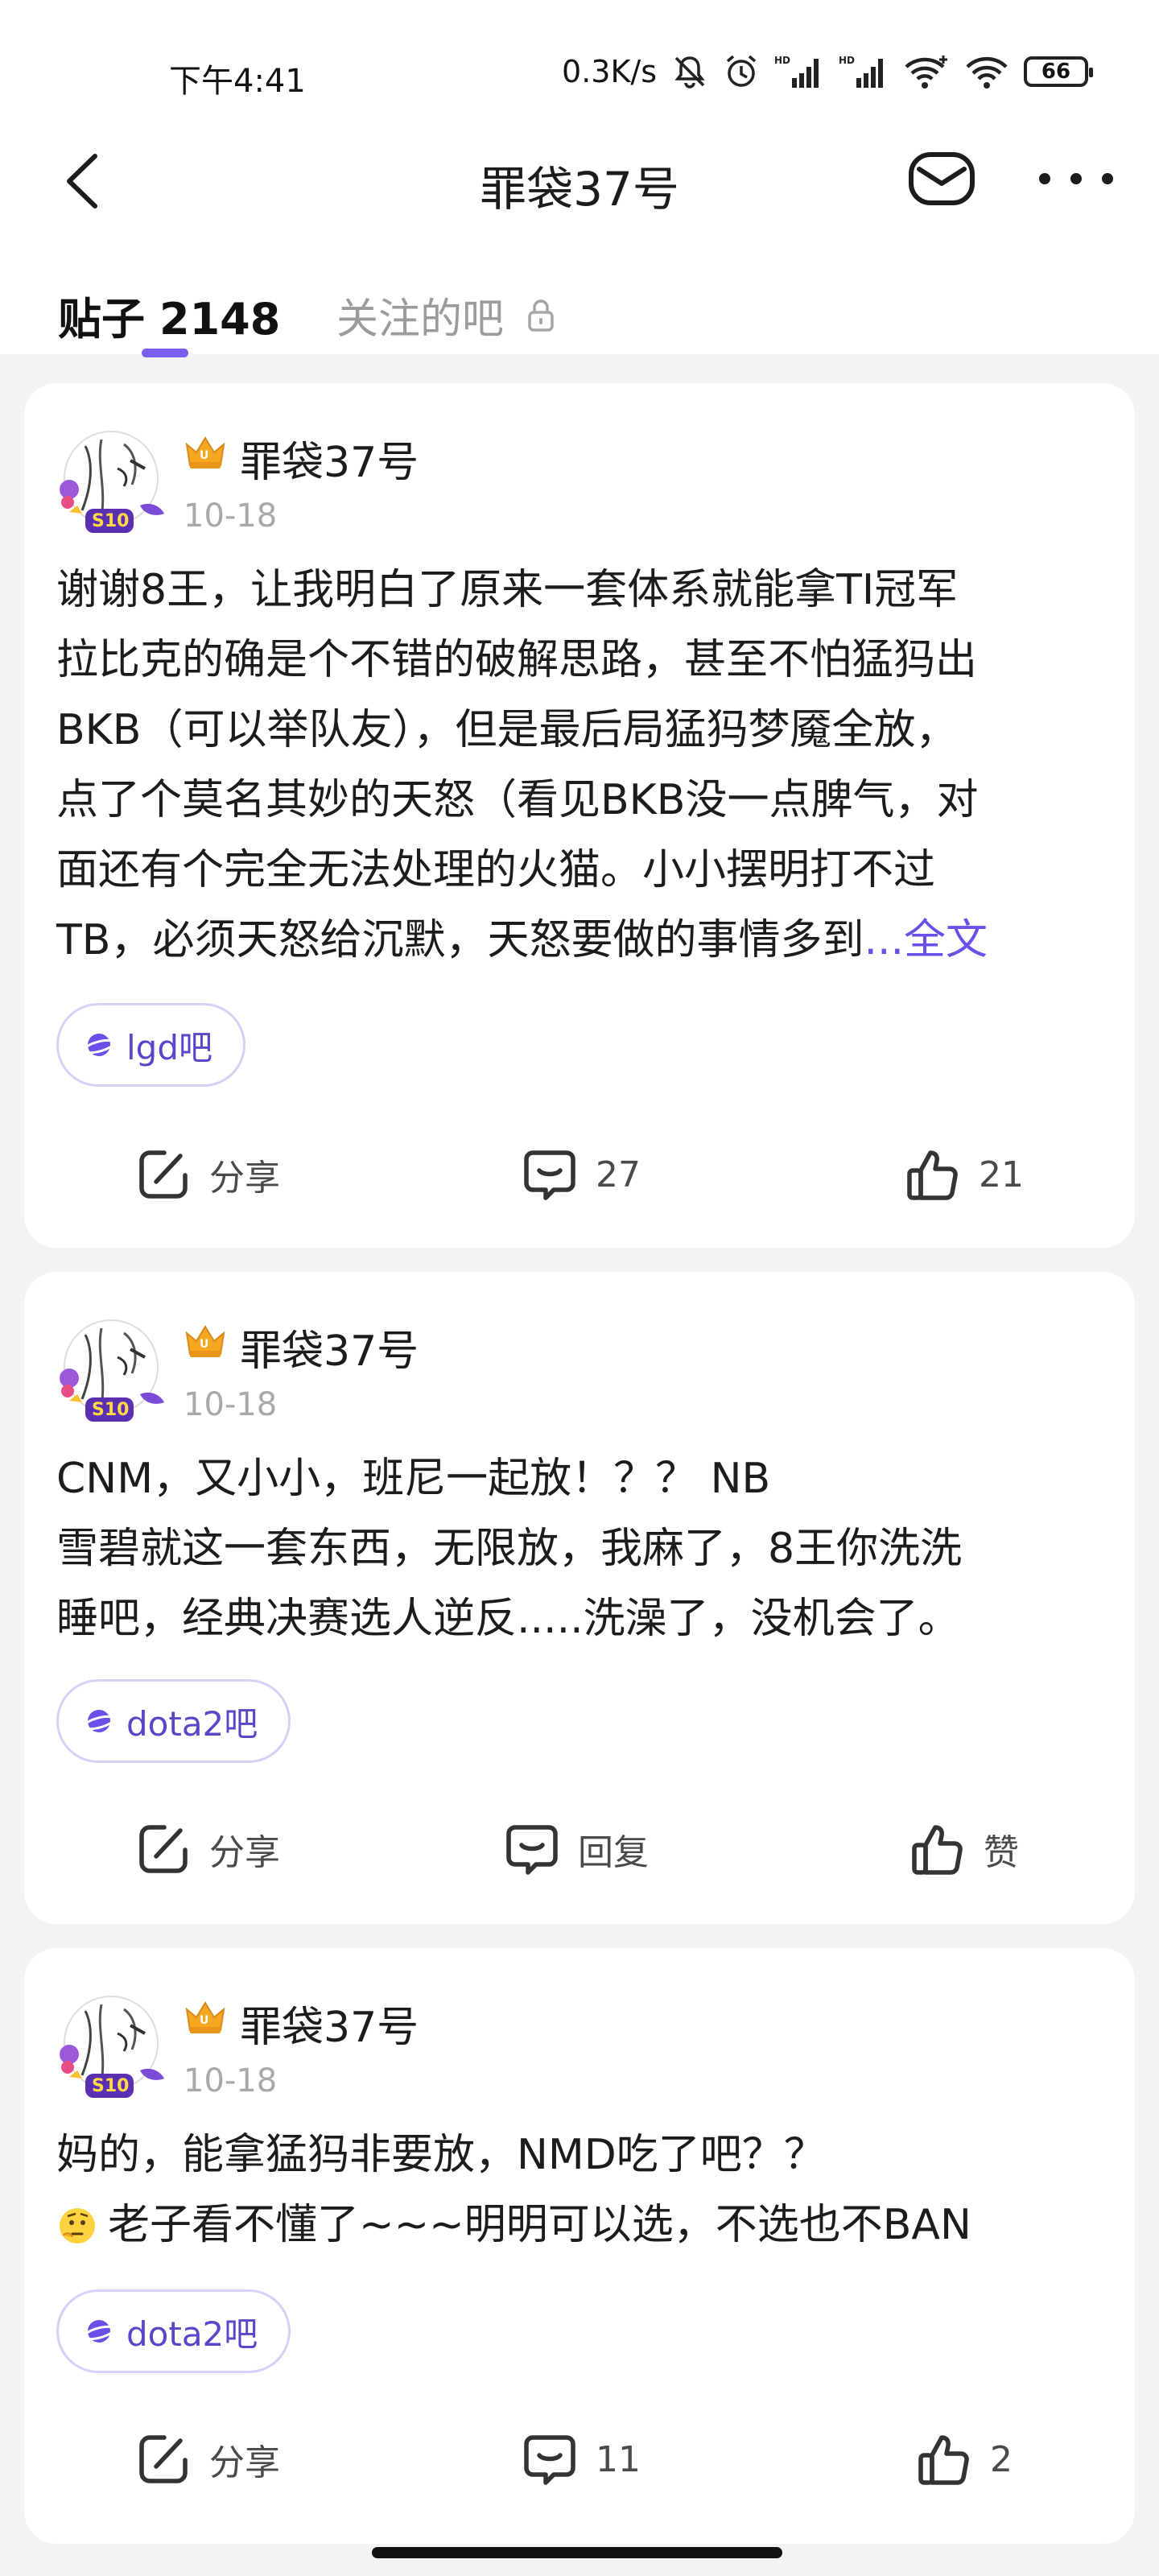  Describe the element at coordinates (964, 1849) in the screenshot. I see `like-button: 赞` at that location.